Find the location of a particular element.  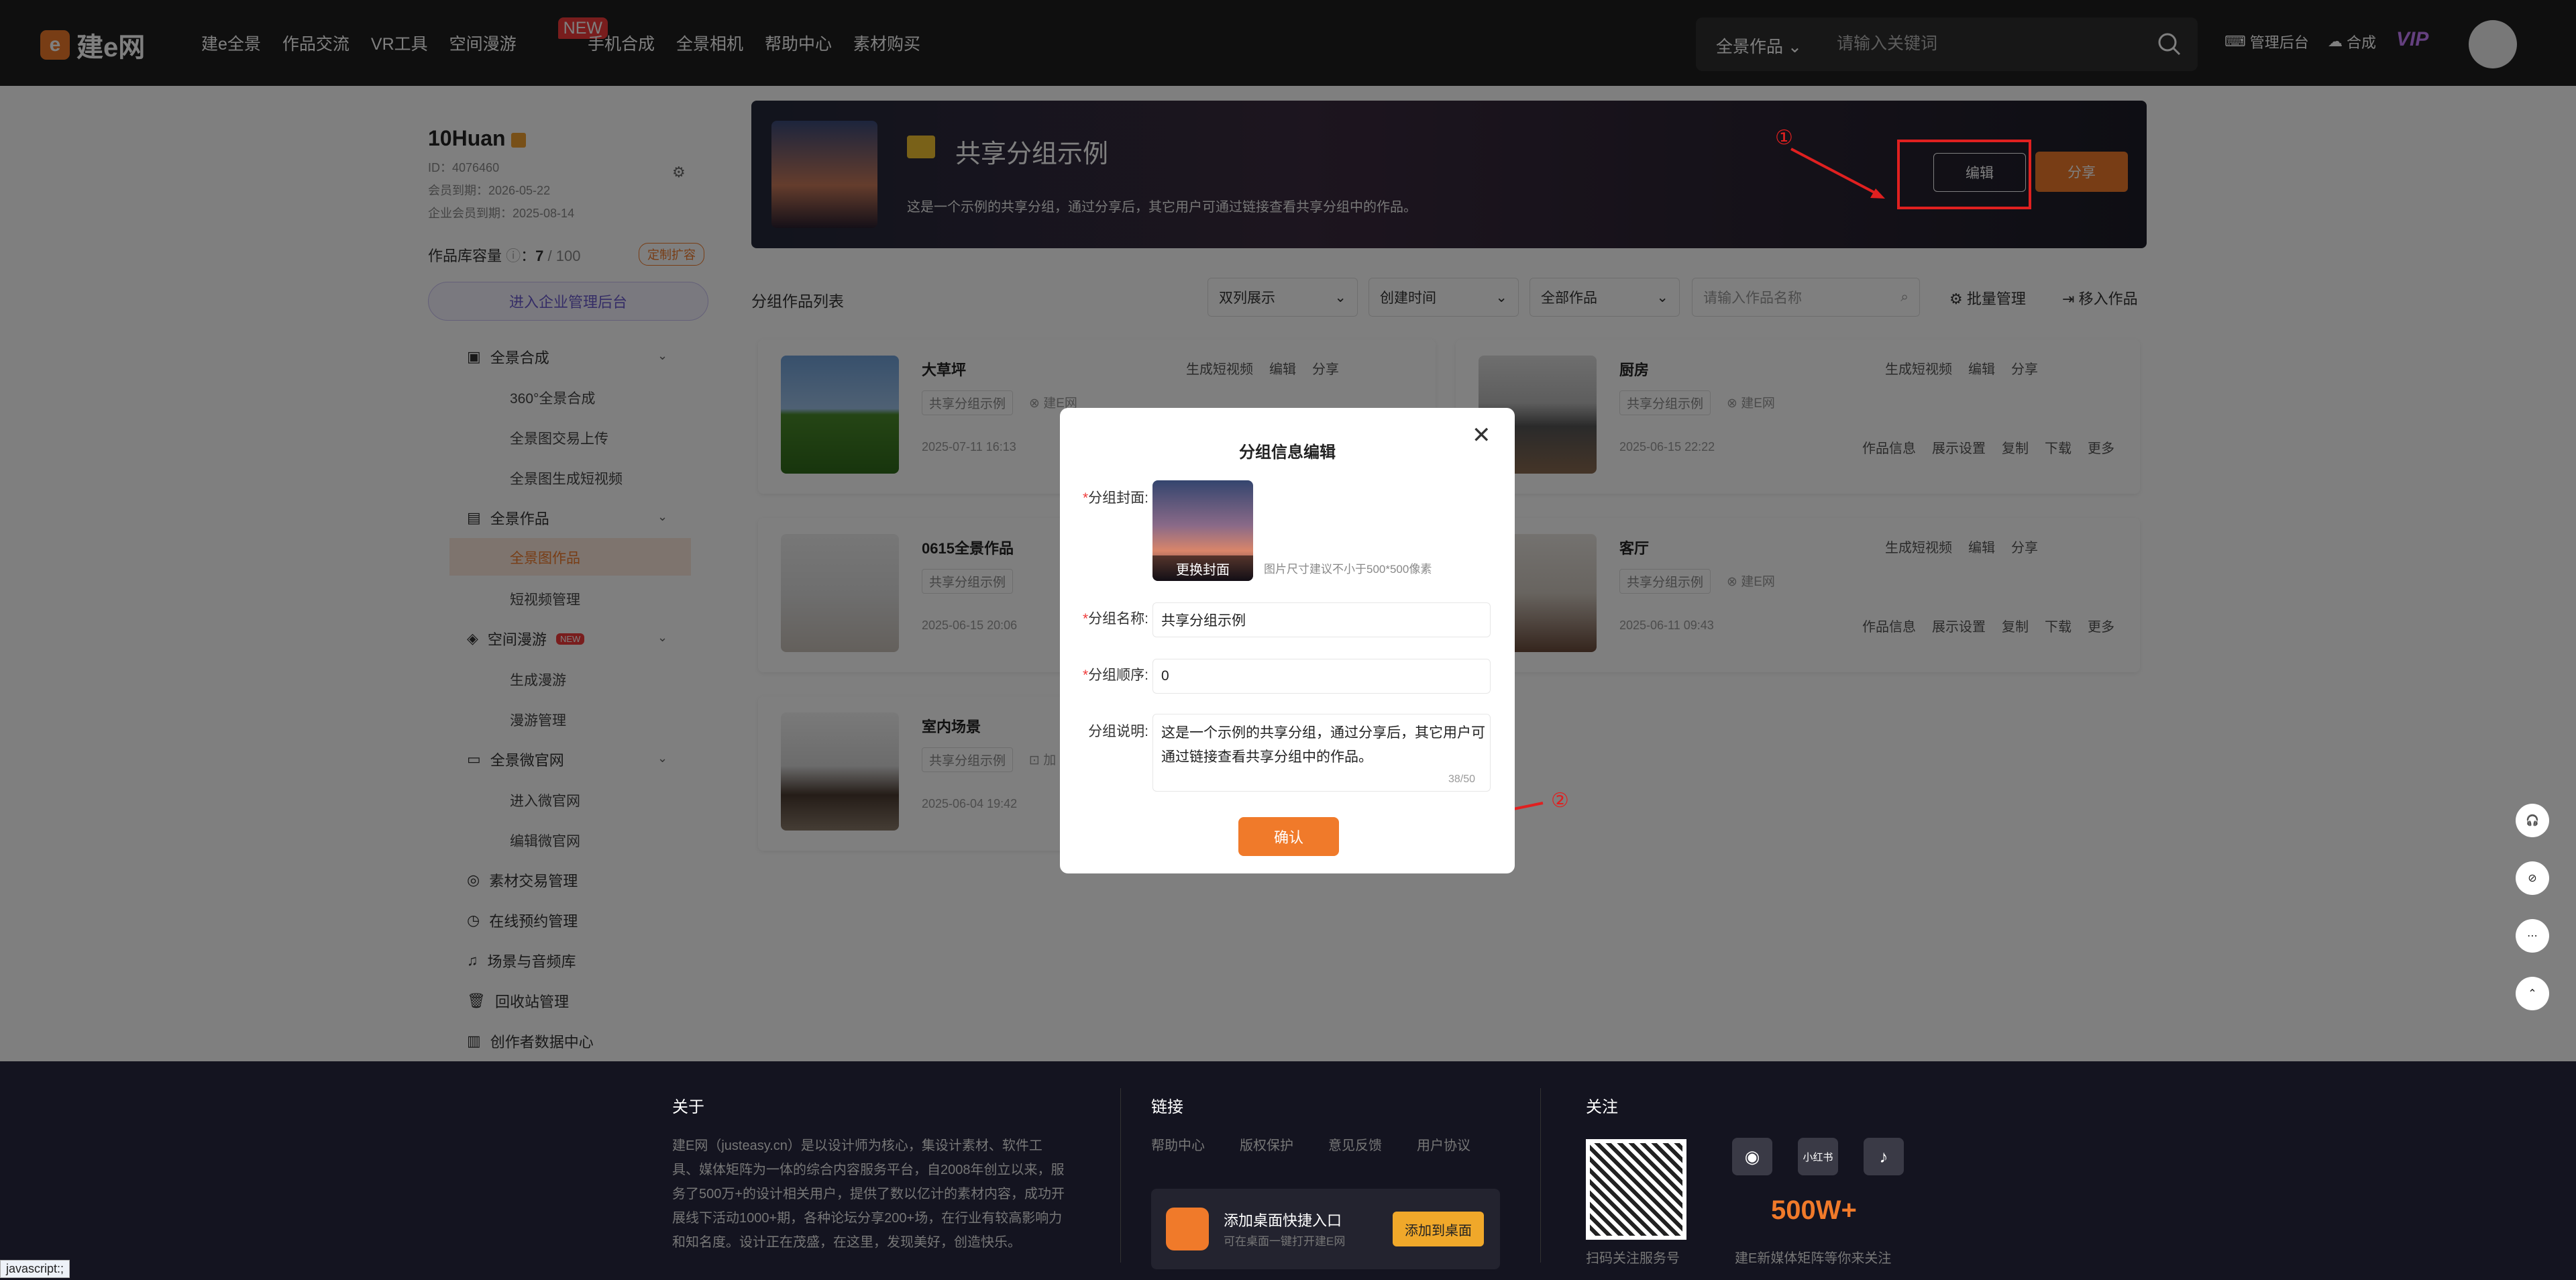

cover-hint: 图片尺寸建议不小于500*500像素 is located at coordinates (1348, 570).